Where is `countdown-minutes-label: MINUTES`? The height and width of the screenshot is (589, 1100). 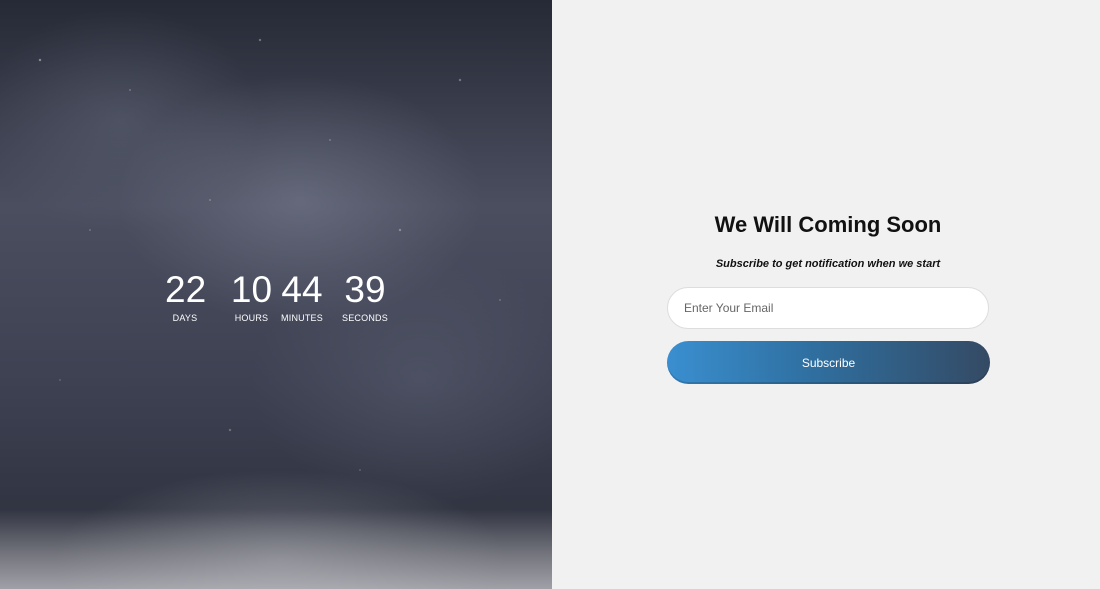
countdown-minutes-label: MINUTES is located at coordinates (302, 318).